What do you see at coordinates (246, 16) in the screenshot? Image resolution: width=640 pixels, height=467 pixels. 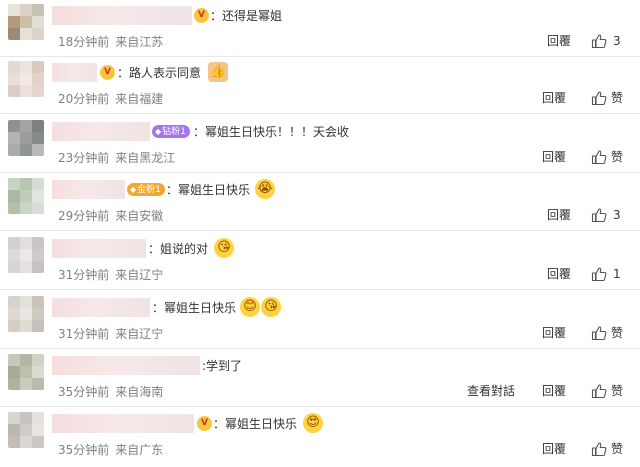 I see `comment-text: ：还得是幂姐` at bounding box center [246, 16].